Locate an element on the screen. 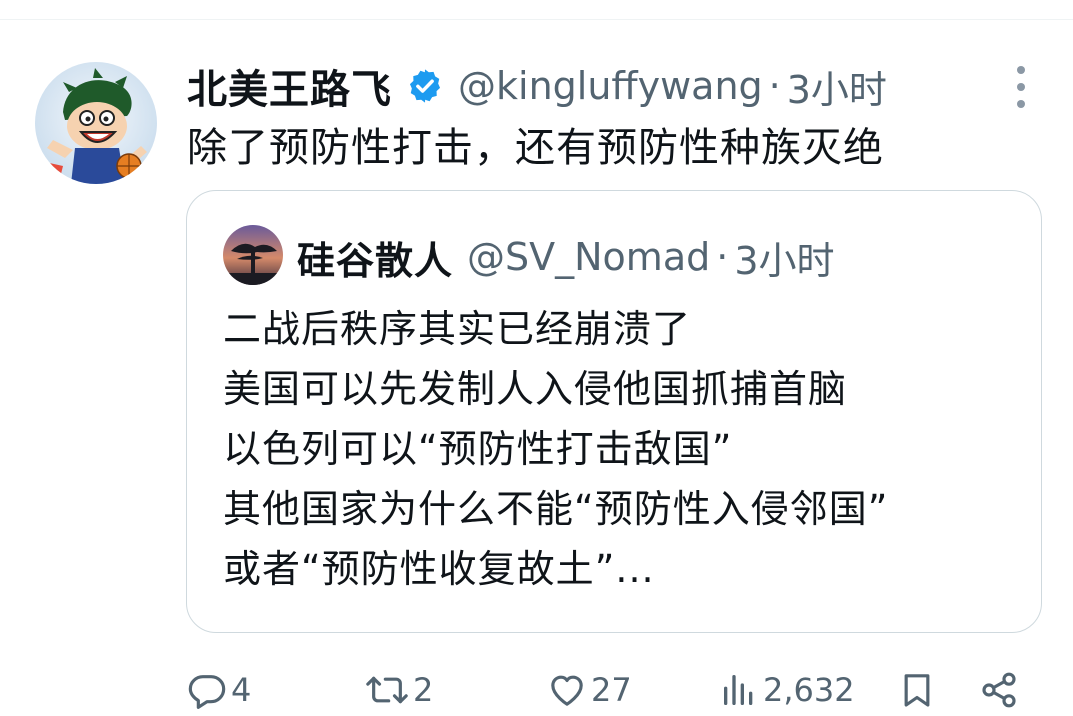 This screenshot has height=716, width=1073. views-button: 2,632 is located at coordinates (787, 690).